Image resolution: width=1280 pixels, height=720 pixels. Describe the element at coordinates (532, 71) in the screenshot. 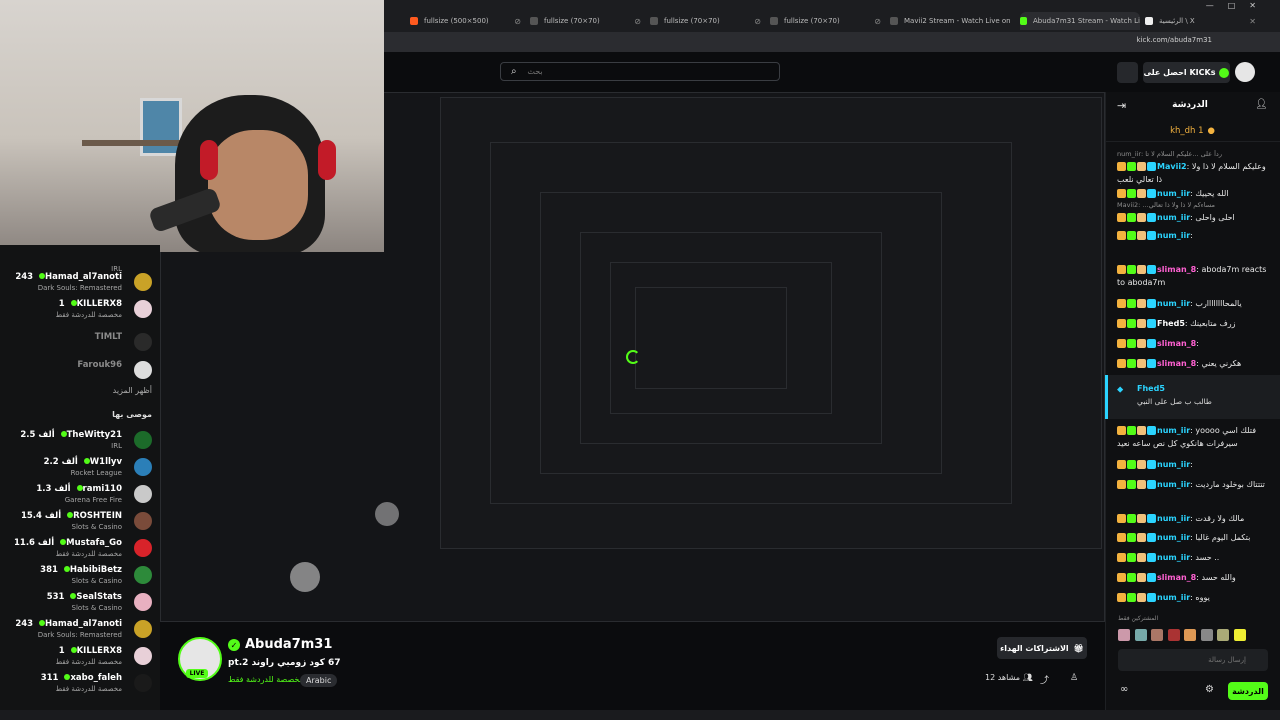

I see `search-input` at that location.